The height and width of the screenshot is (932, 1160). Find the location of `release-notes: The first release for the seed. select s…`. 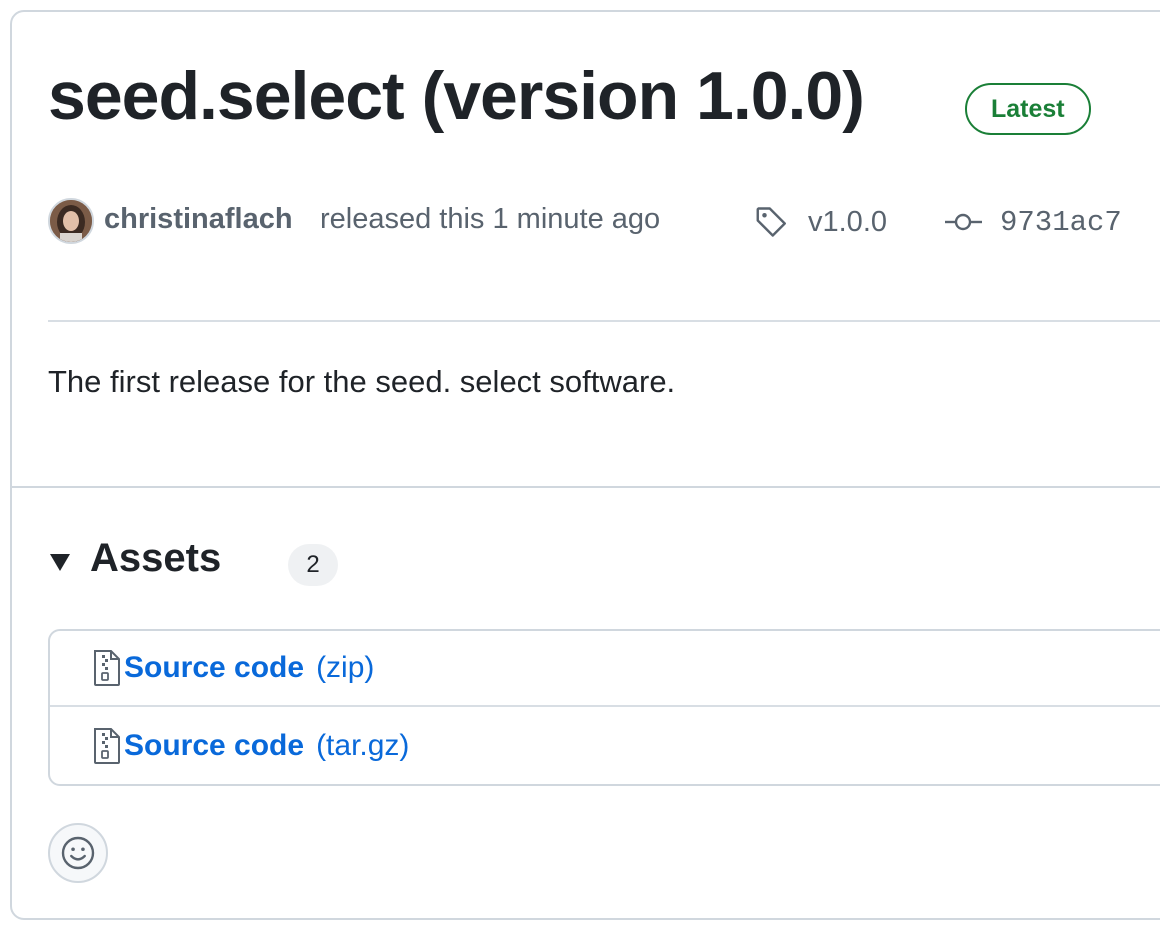

release-notes: The first release for the seed. select s… is located at coordinates (362, 381).